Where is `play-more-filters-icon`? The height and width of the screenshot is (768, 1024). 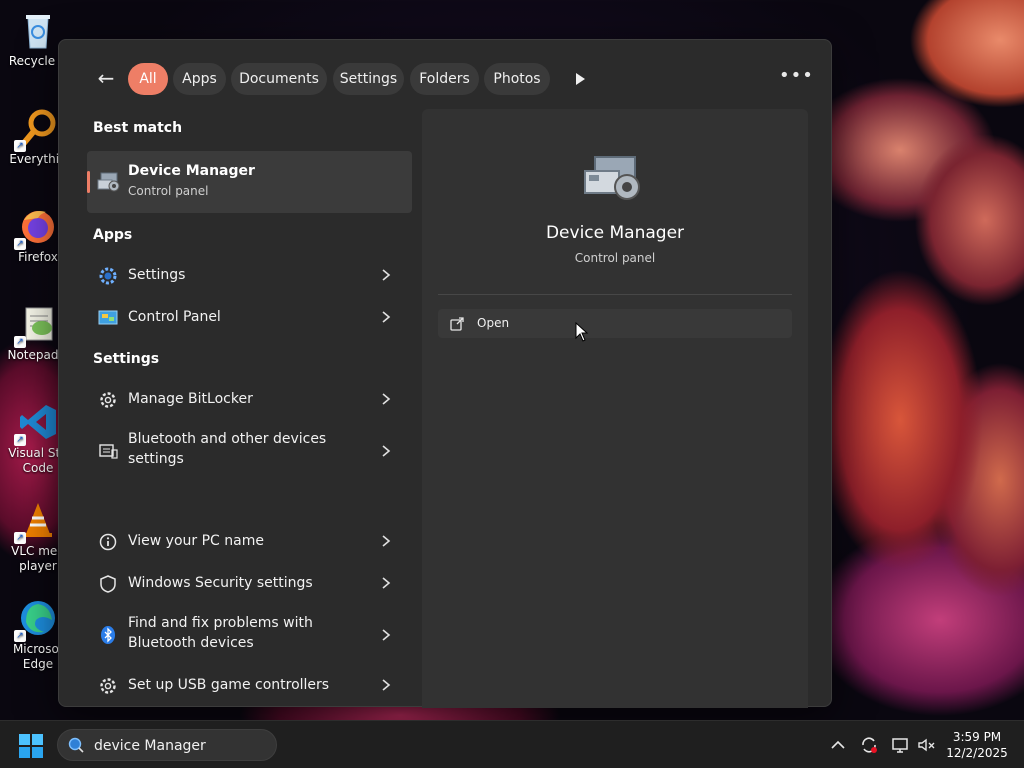
play-more-filters-icon is located at coordinates (580, 79).